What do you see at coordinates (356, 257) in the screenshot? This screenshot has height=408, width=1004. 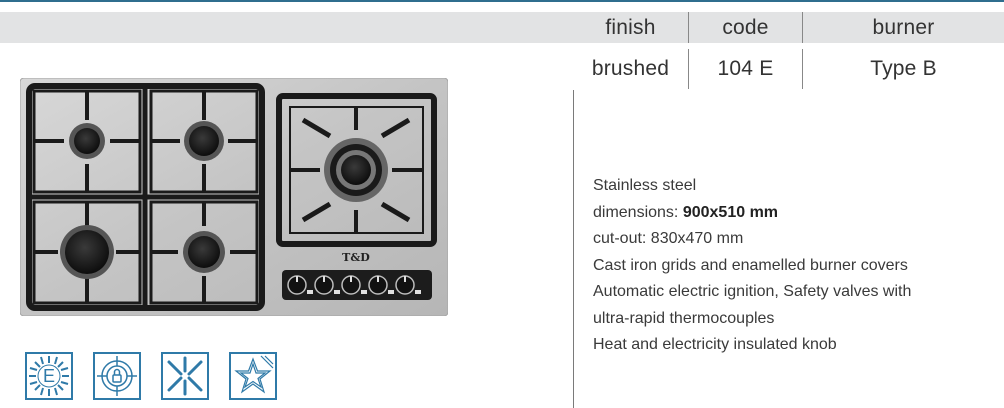 I see `brand-logo: T&D` at bounding box center [356, 257].